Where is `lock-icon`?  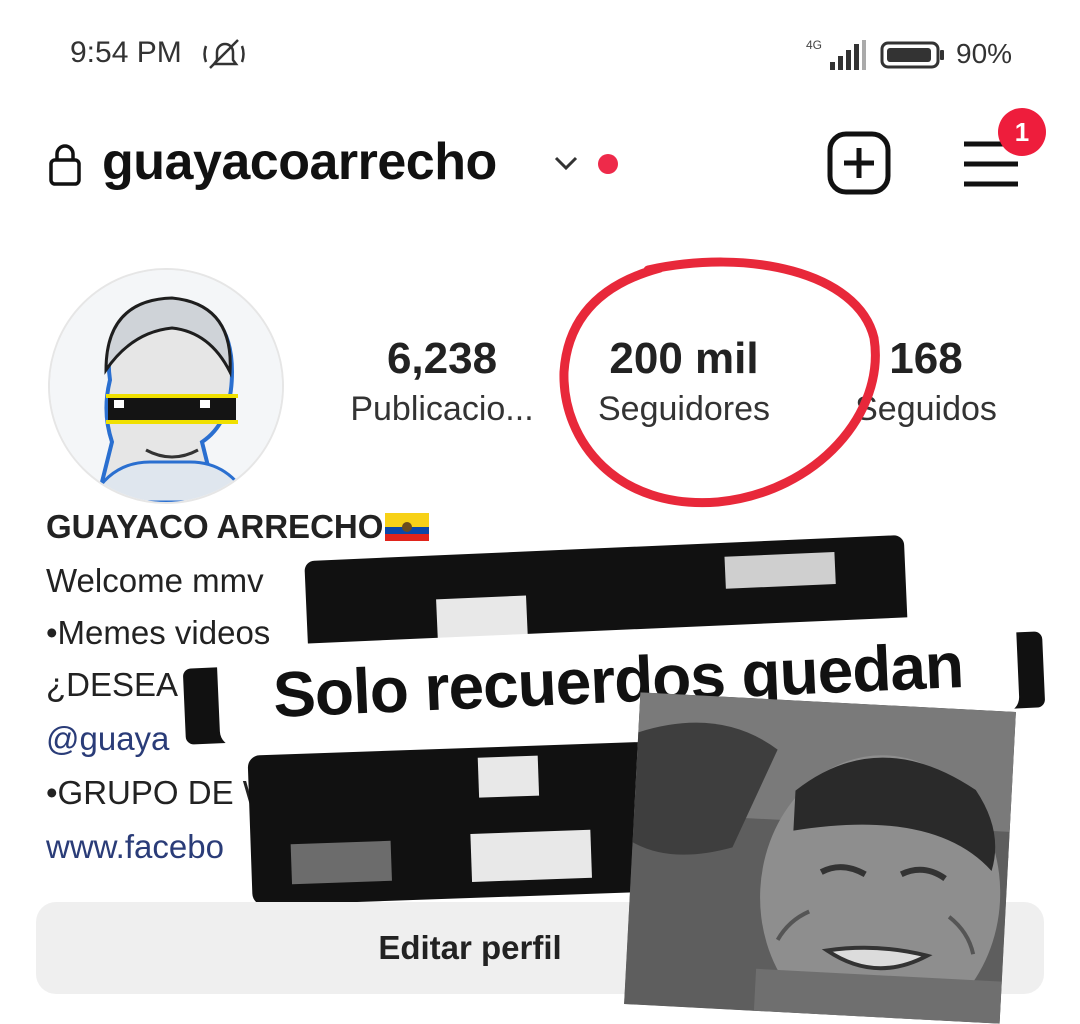 lock-icon is located at coordinates (65, 165).